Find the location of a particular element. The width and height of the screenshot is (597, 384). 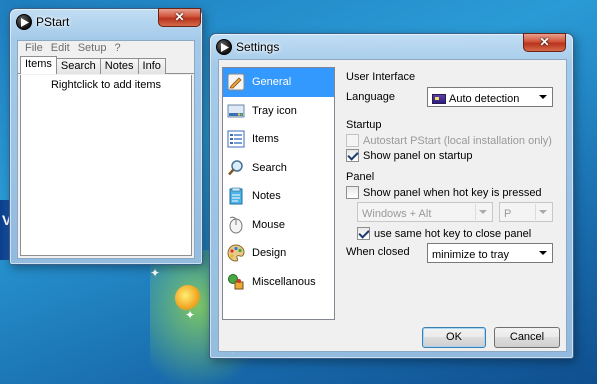

language-value: Auto detection is located at coordinates (484, 98).